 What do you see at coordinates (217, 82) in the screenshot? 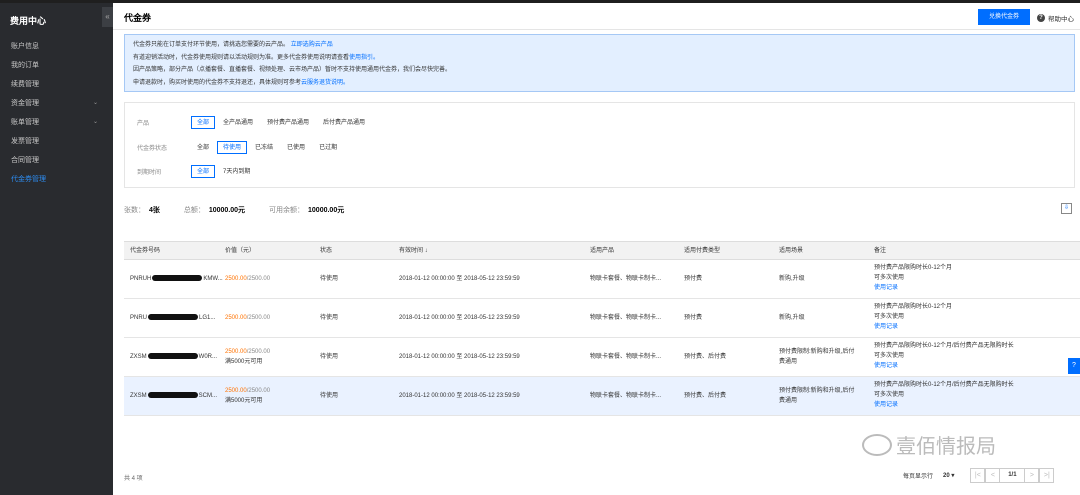
I see `notice-text: 申请退款时，购买时使用的代金券不支持退还，具体规则可参考` at bounding box center [217, 82].